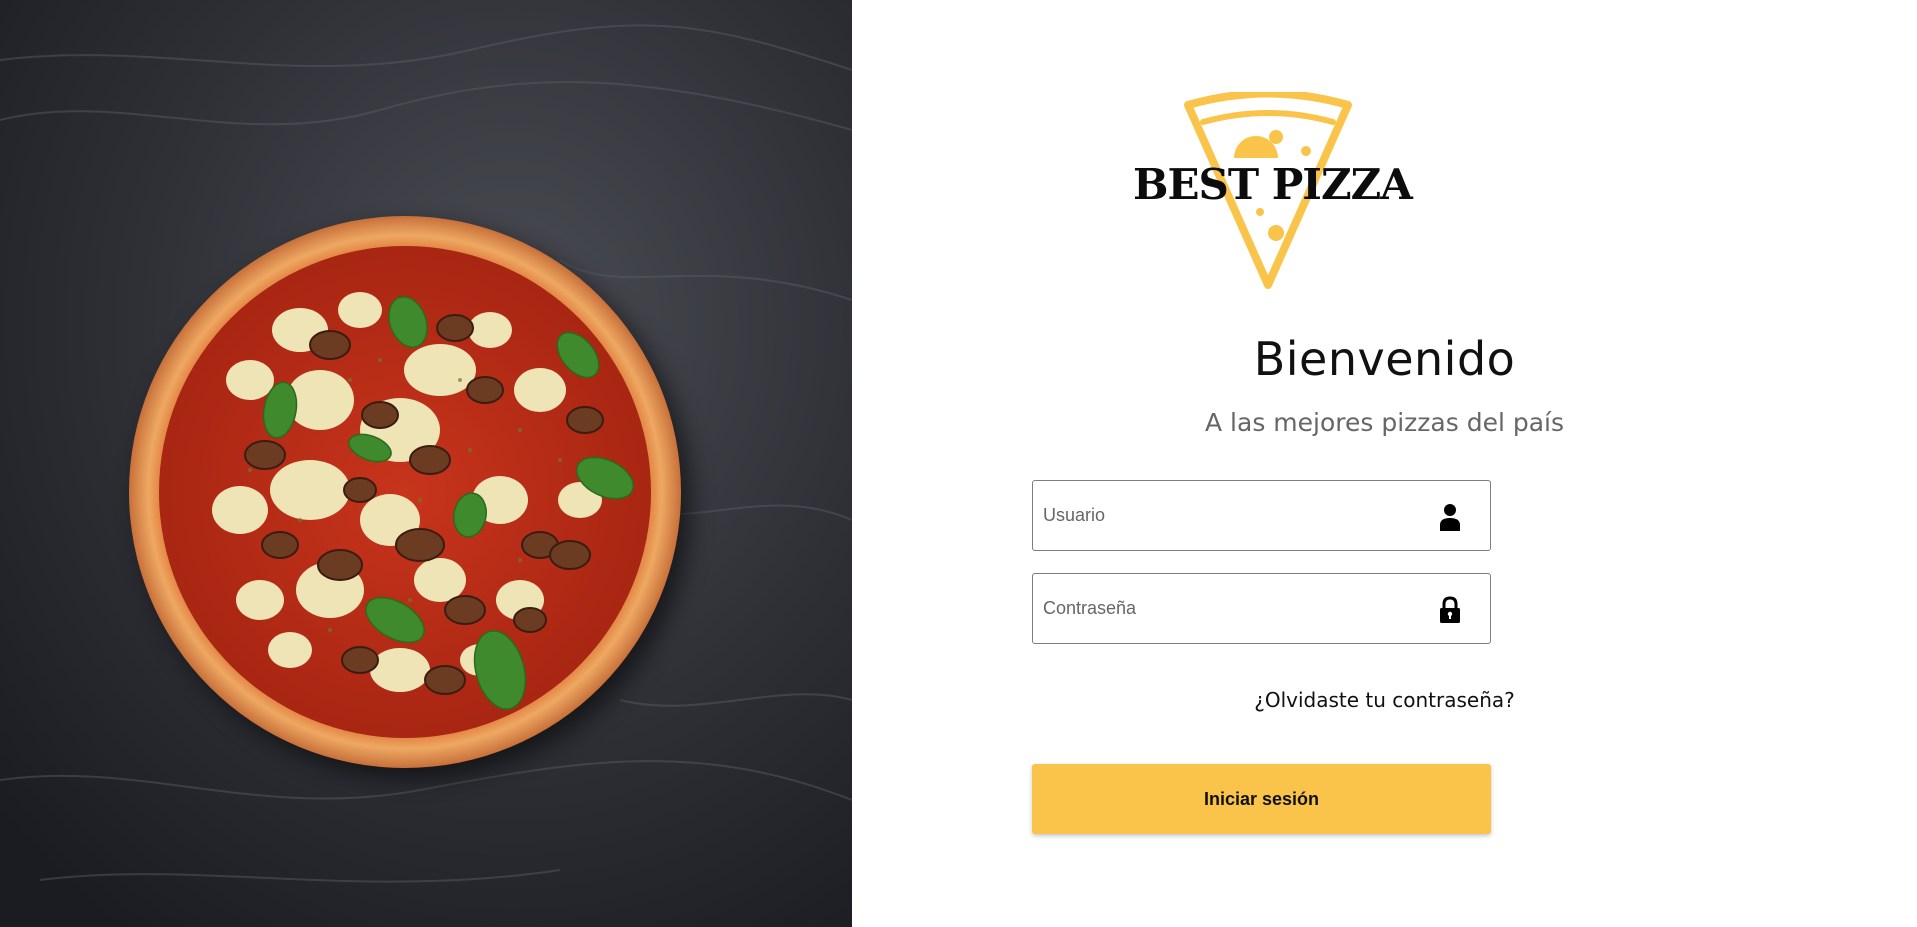 The height and width of the screenshot is (927, 1917). What do you see at coordinates (1233, 515) in the screenshot?
I see `username-input` at bounding box center [1233, 515].